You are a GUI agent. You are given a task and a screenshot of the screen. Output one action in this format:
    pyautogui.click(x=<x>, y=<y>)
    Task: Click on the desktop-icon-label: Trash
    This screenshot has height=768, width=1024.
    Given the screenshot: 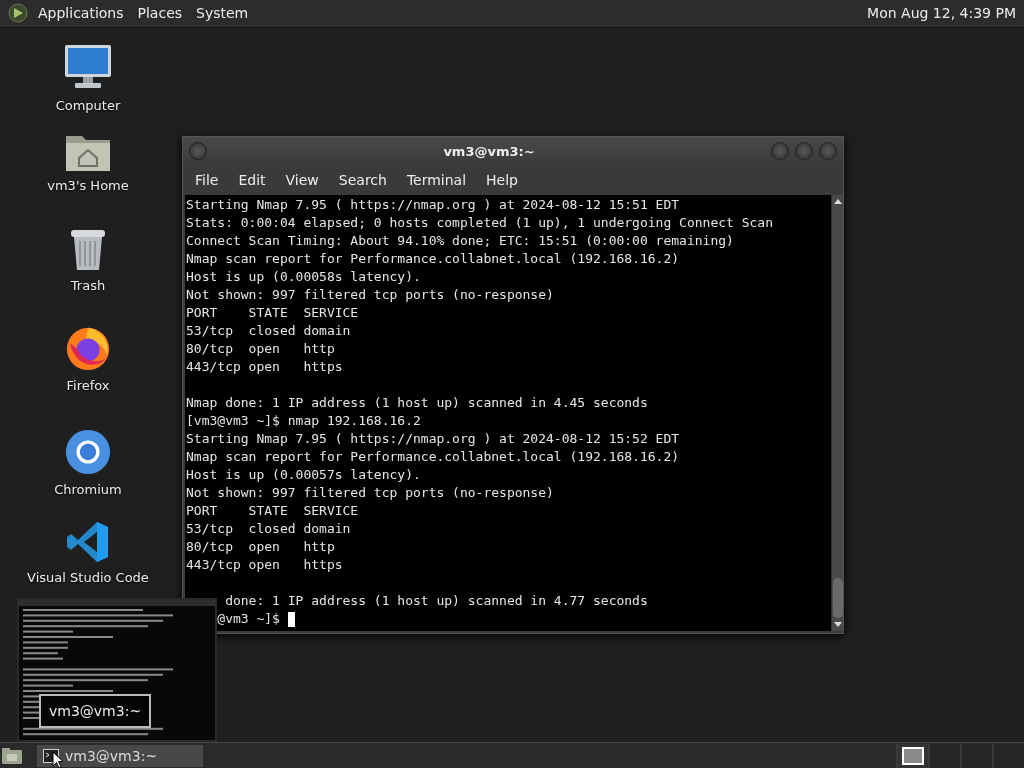 What is the action you would take?
    pyautogui.click(x=88, y=285)
    